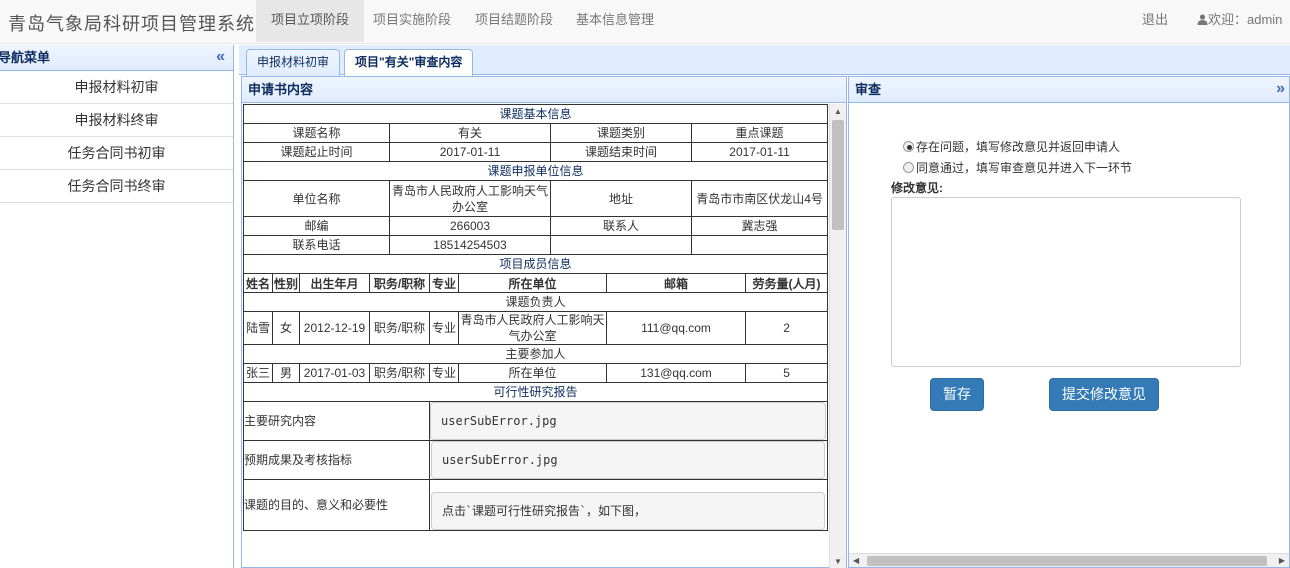  I want to click on topic-name-label: 课题名称, so click(316, 133).